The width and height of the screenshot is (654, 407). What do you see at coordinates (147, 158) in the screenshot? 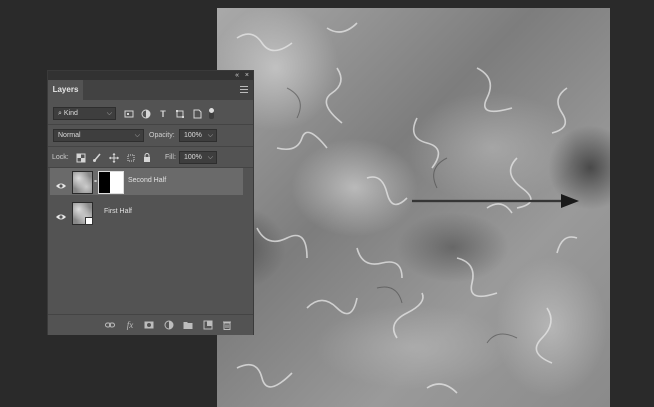
I see `lock-all-icon` at bounding box center [147, 158].